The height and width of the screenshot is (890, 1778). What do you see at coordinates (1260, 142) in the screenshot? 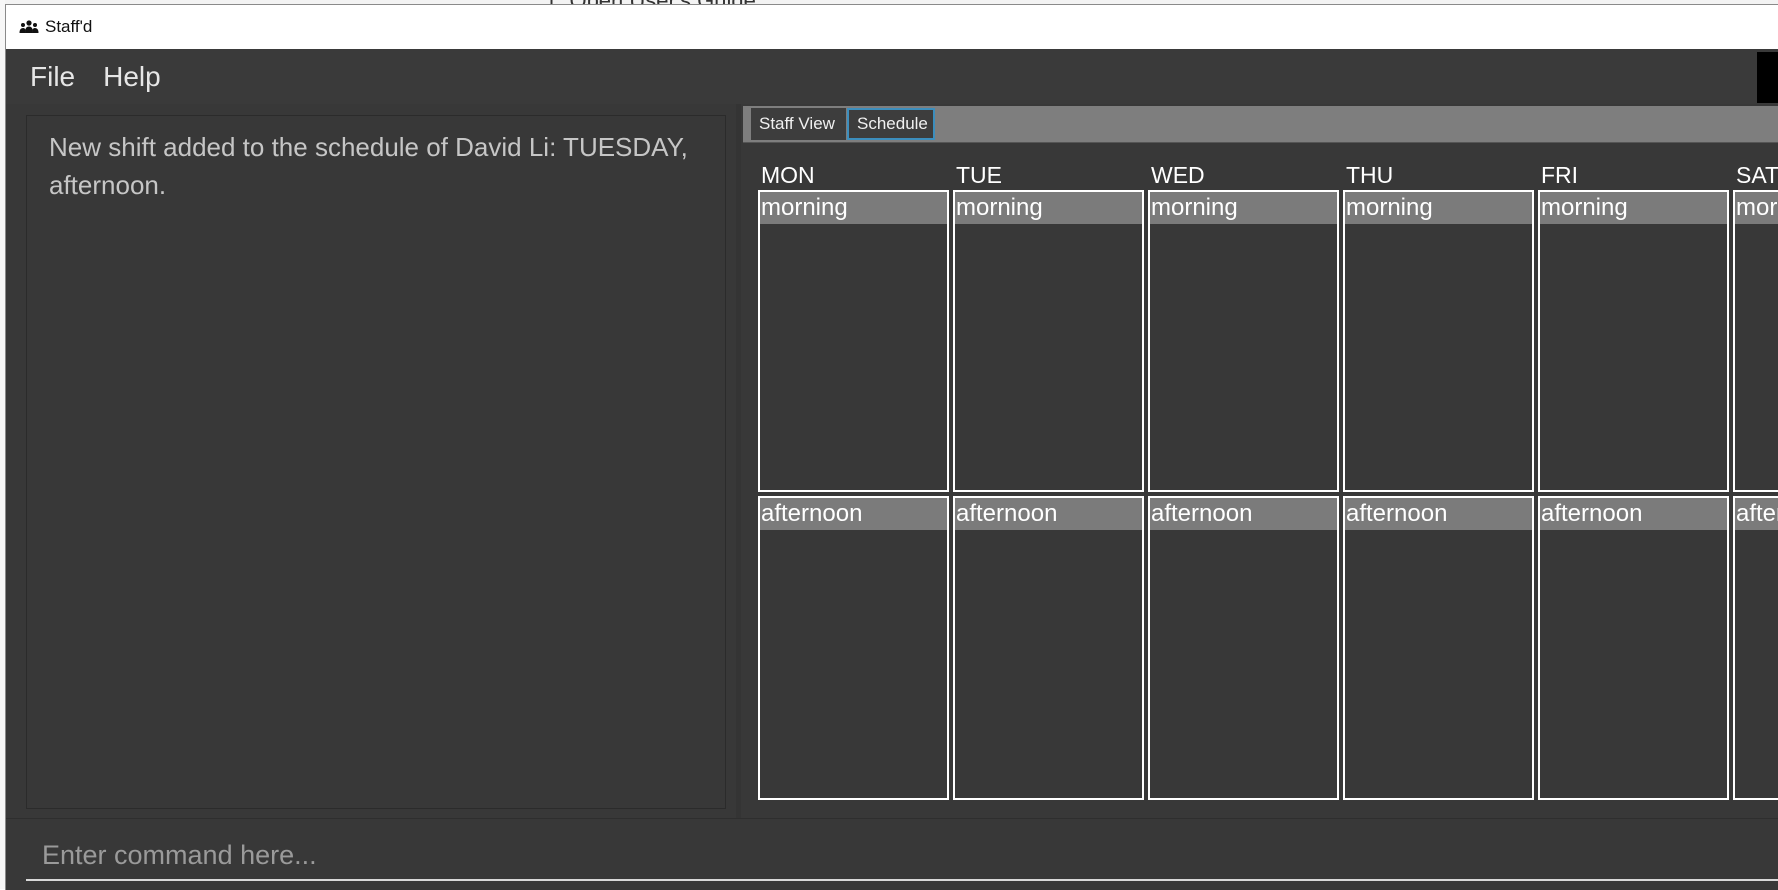
I see `tab-divider` at bounding box center [1260, 142].